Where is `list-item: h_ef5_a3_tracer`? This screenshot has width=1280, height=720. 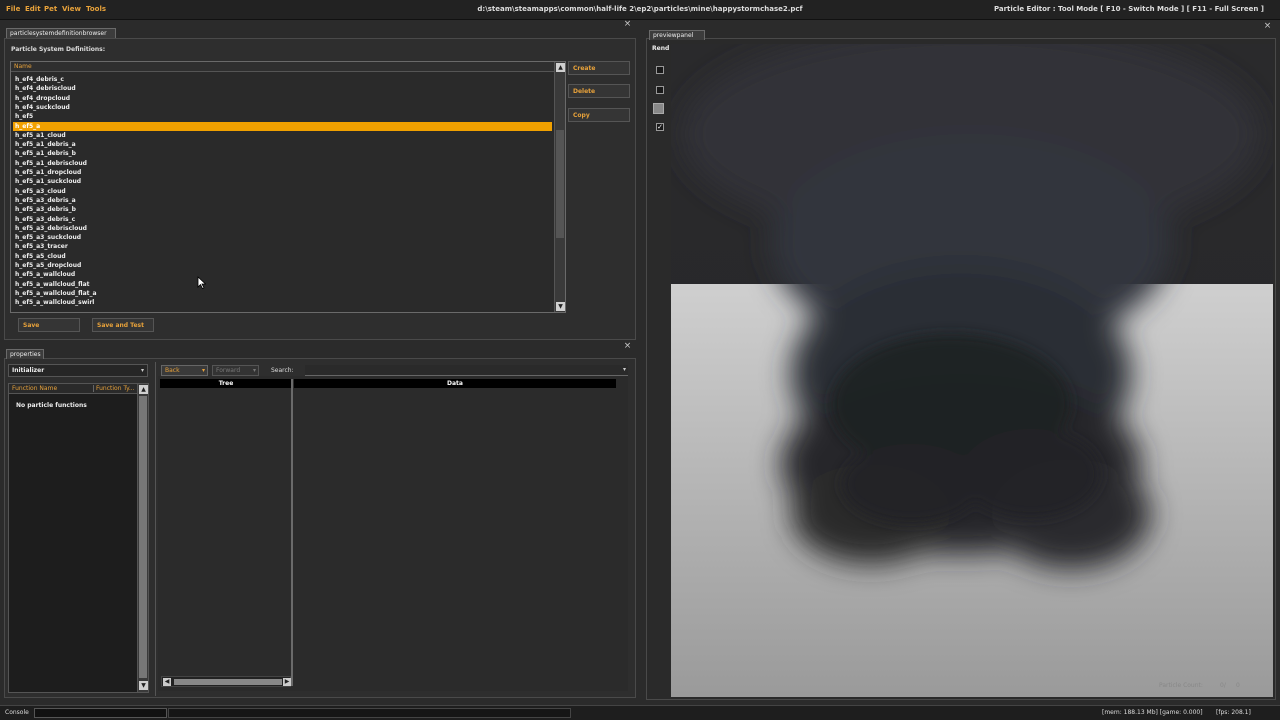
list-item: h_ef5_a3_tracer is located at coordinates (282, 246).